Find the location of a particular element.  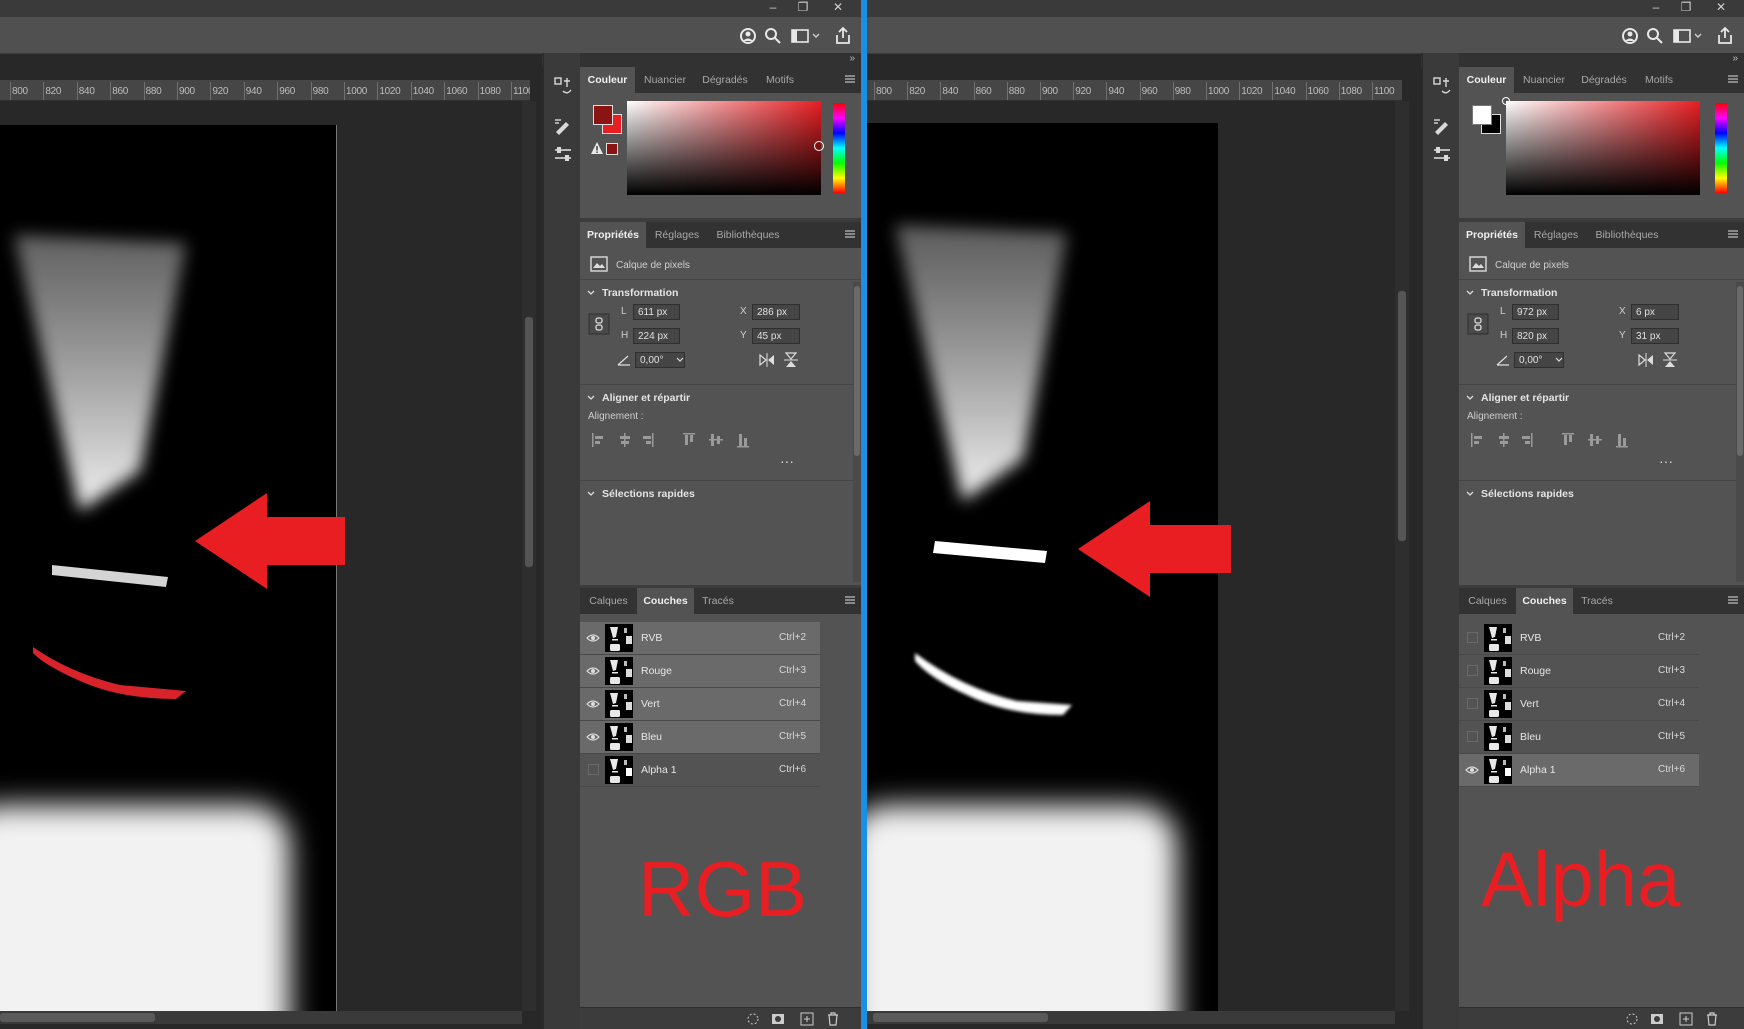

tab-calques: Calques is located at coordinates (608, 601).